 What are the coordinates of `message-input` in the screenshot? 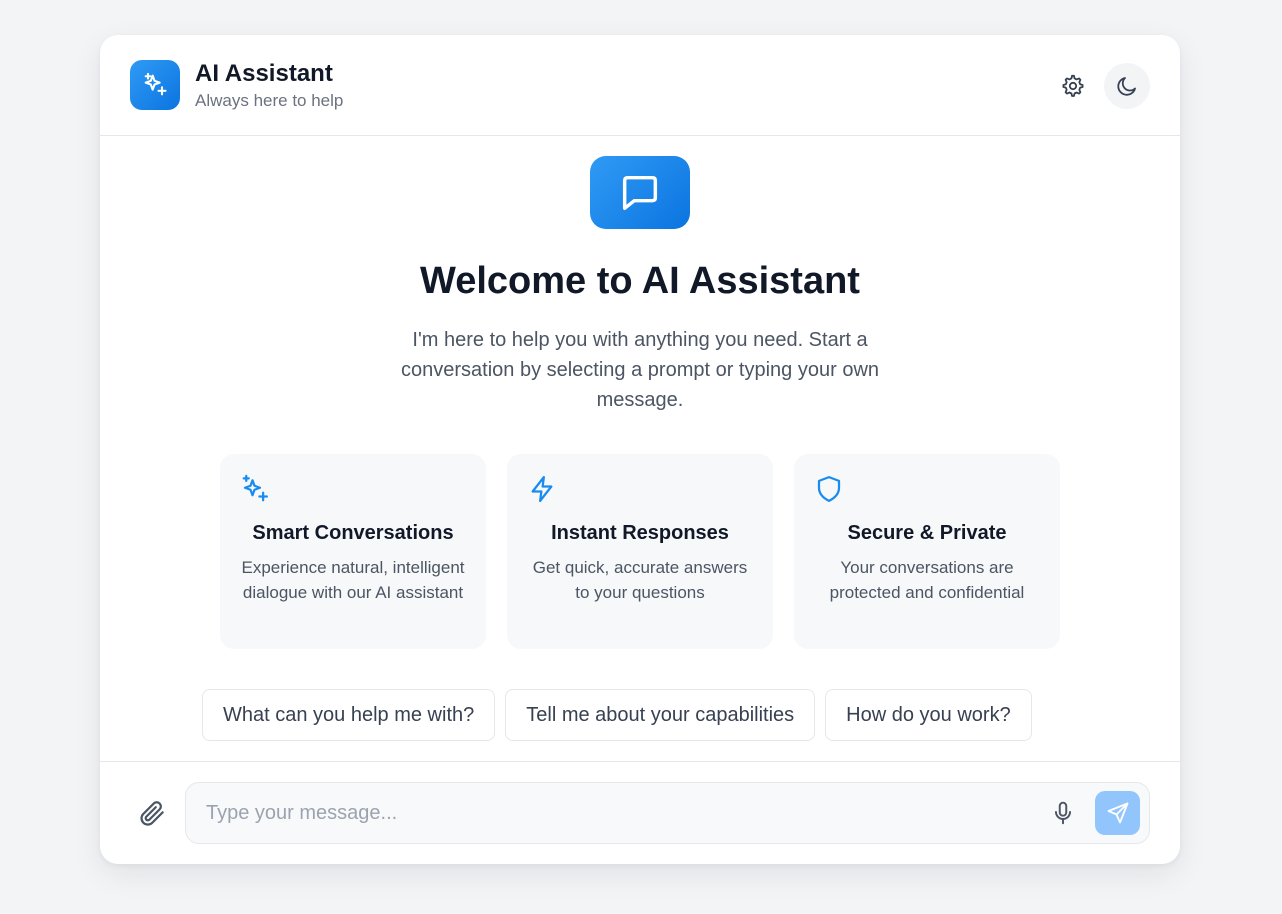 It's located at (616, 813).